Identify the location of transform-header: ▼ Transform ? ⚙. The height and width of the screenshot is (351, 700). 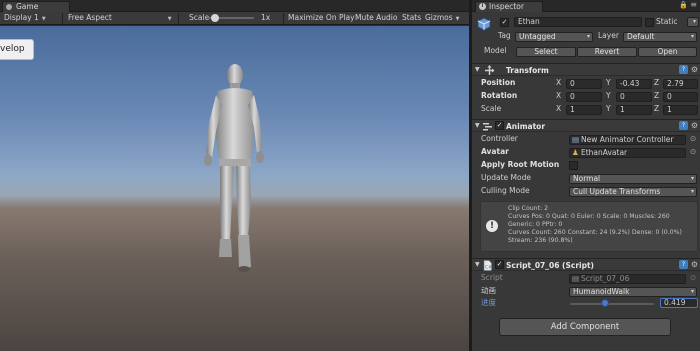
(586, 69).